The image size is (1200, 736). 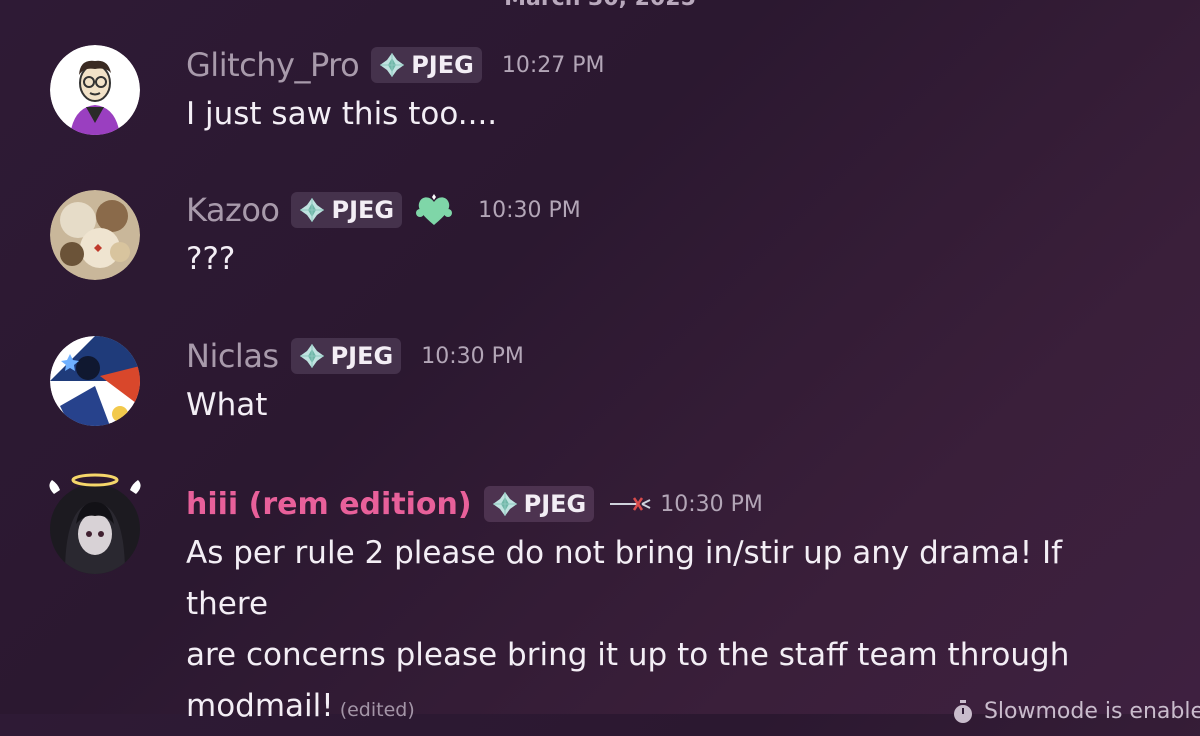 What do you see at coordinates (600, 5) in the screenshot?
I see `date-divider: March 30, 2025` at bounding box center [600, 5].